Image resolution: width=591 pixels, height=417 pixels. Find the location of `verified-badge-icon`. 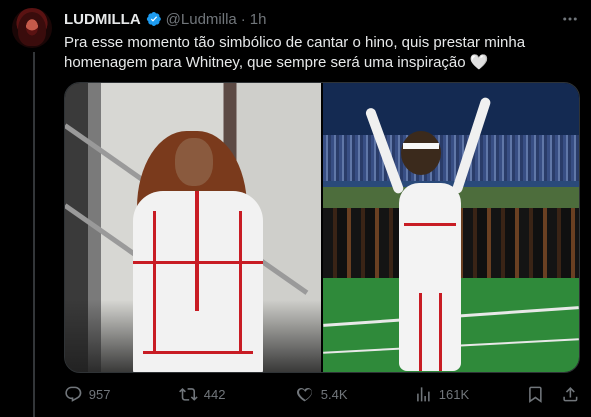

verified-badge-icon is located at coordinates (153, 19).